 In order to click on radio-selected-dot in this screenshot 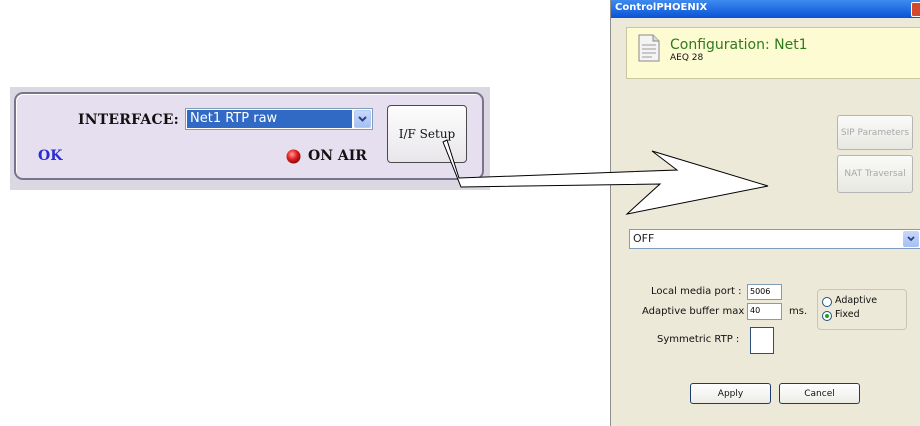, I will do `click(827, 316)`.